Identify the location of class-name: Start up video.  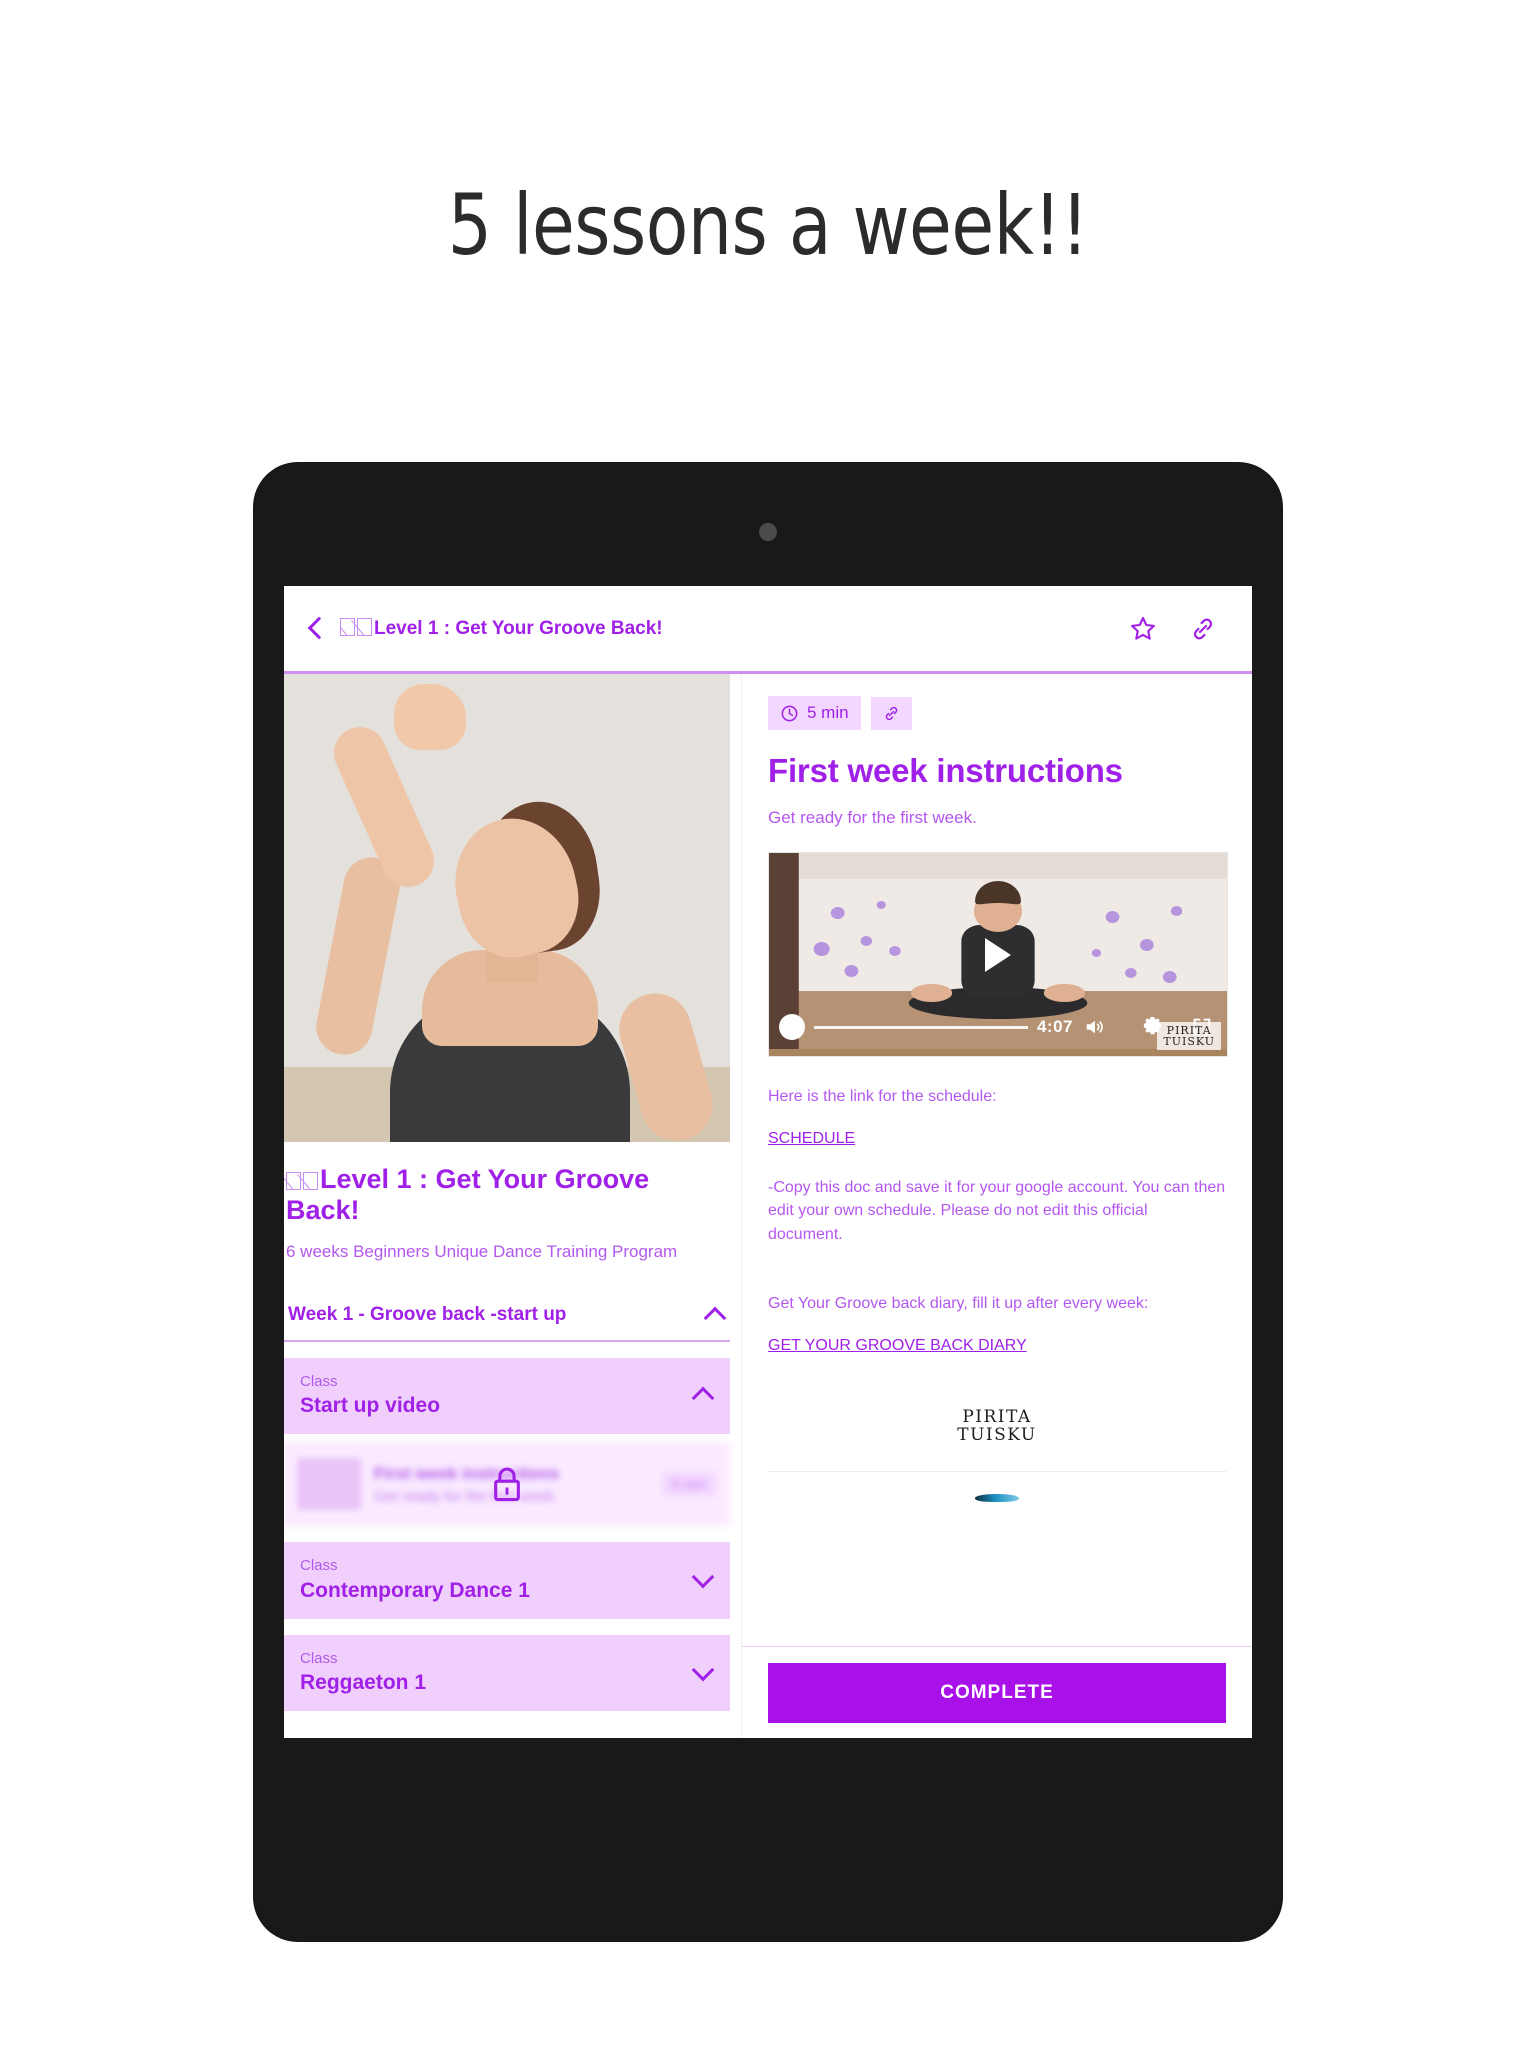
(370, 1406).